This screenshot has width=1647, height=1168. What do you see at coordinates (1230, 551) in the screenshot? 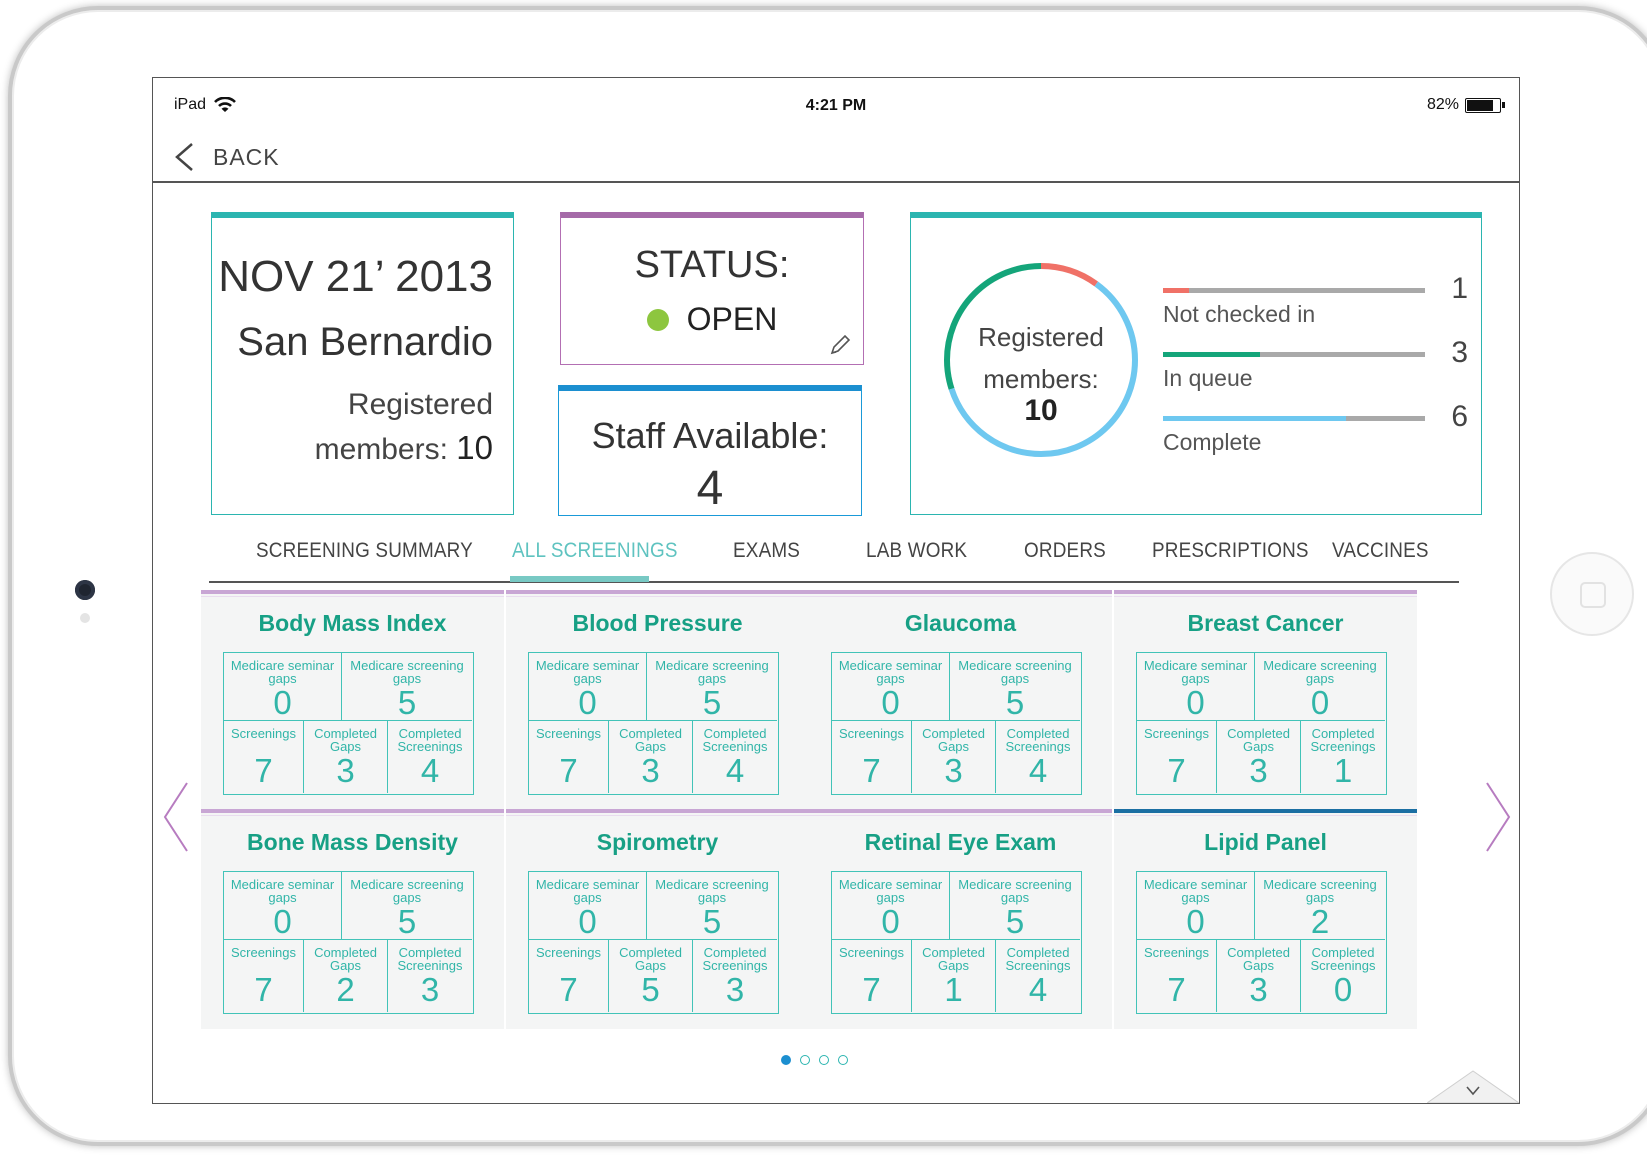
I see `tab-prescriptions: PRESCRIPTIONS` at bounding box center [1230, 551].